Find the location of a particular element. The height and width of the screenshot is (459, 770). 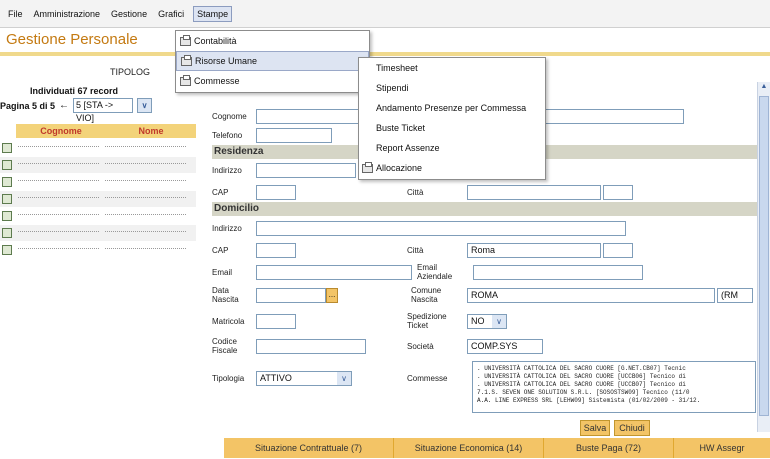

menu-item-label: Commesse is located at coordinates (217, 81).